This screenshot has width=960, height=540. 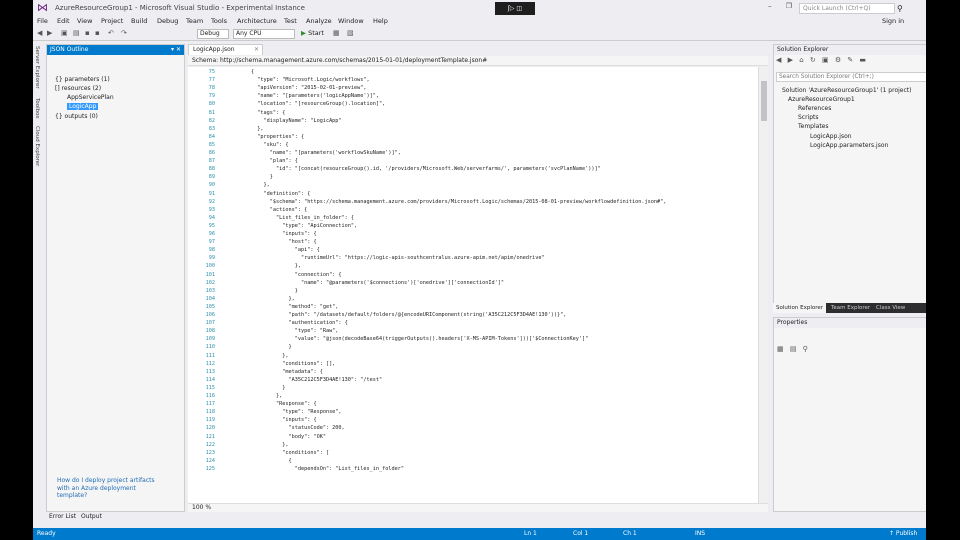 What do you see at coordinates (890, 308) in the screenshot?
I see `tab-class-view: Class View` at bounding box center [890, 308].